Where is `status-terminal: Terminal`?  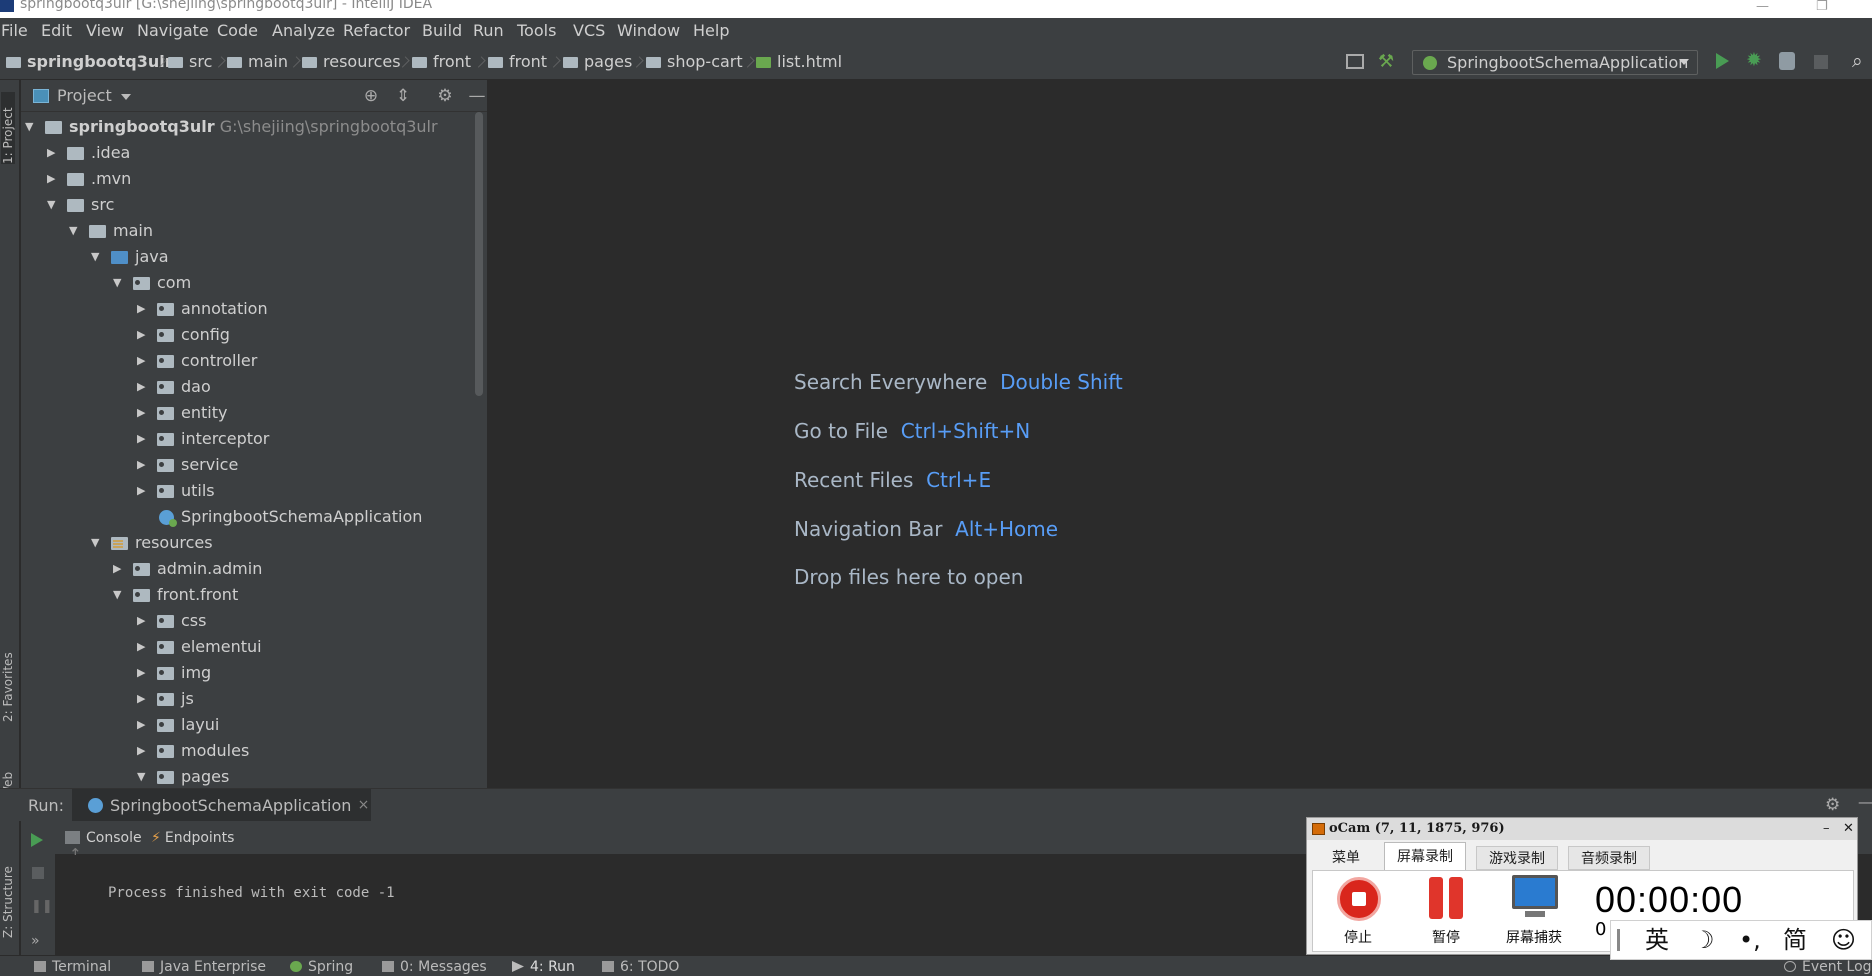 status-terminal: Terminal is located at coordinates (72, 967).